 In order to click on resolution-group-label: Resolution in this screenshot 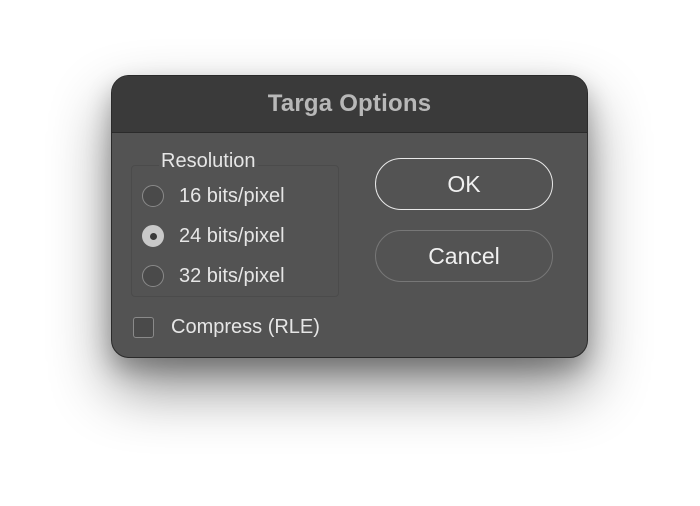, I will do `click(208, 161)`.